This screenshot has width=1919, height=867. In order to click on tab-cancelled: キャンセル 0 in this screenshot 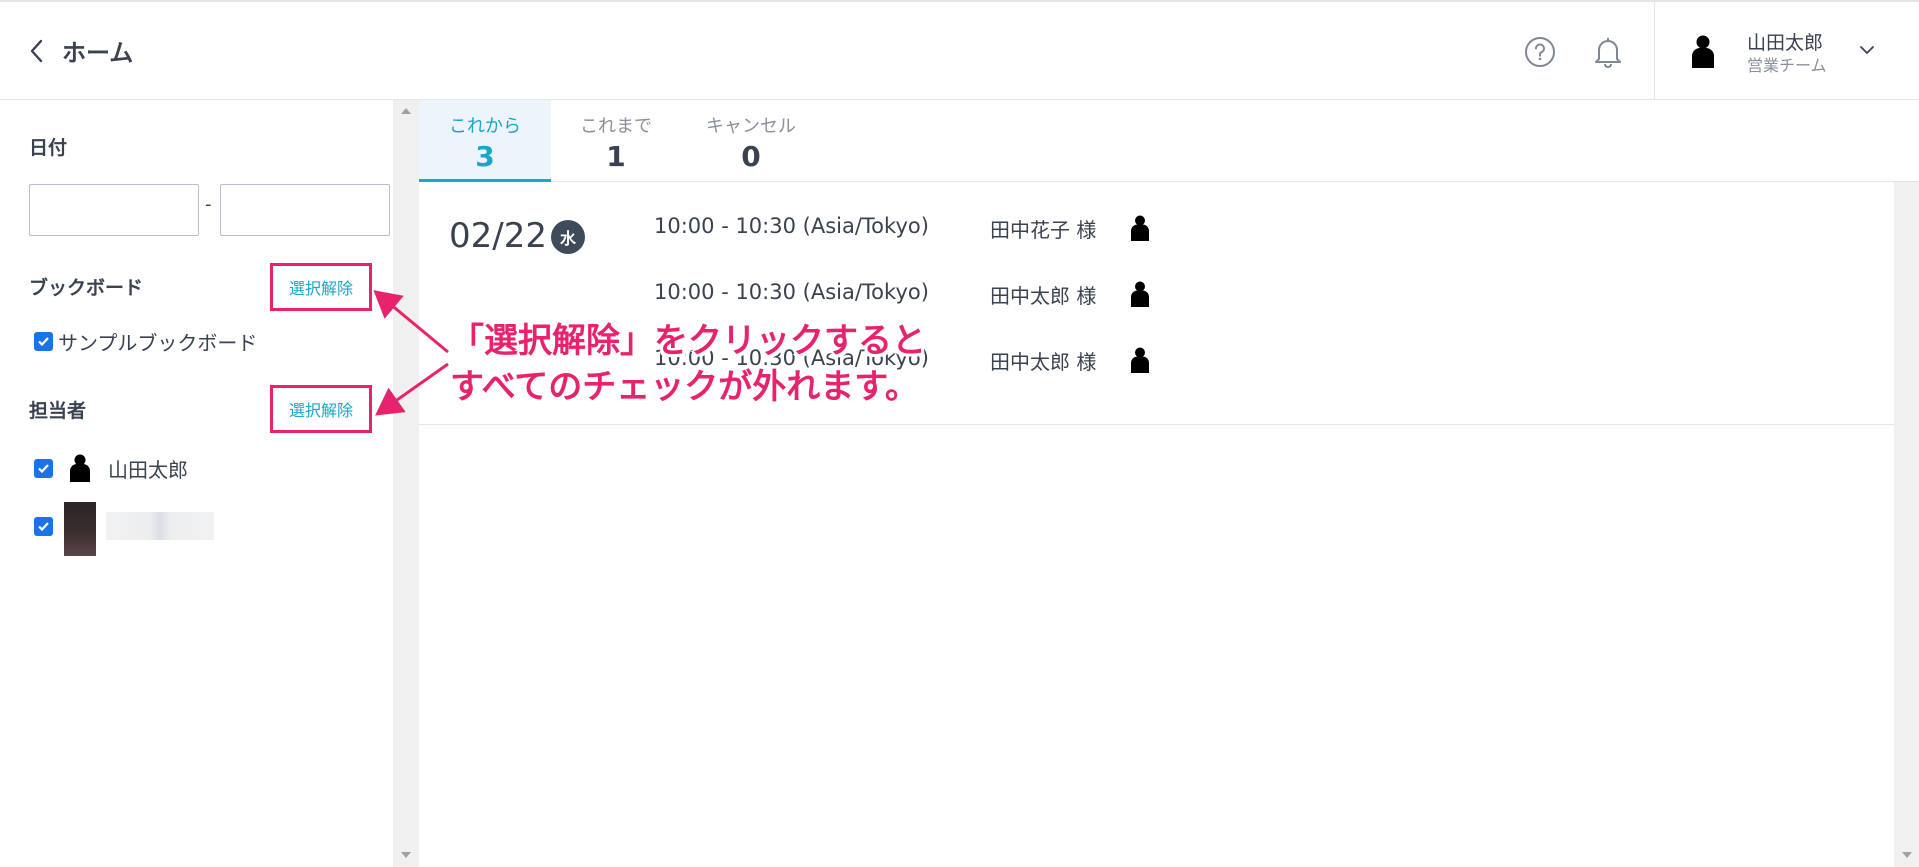, I will do `click(751, 141)`.